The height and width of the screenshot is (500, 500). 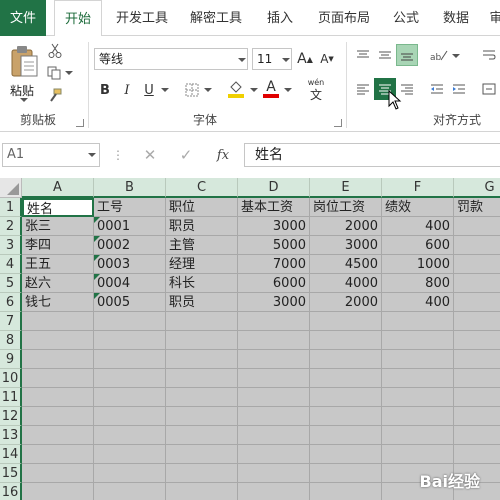 I want to click on insert-function-button: fx, so click(x=223, y=155).